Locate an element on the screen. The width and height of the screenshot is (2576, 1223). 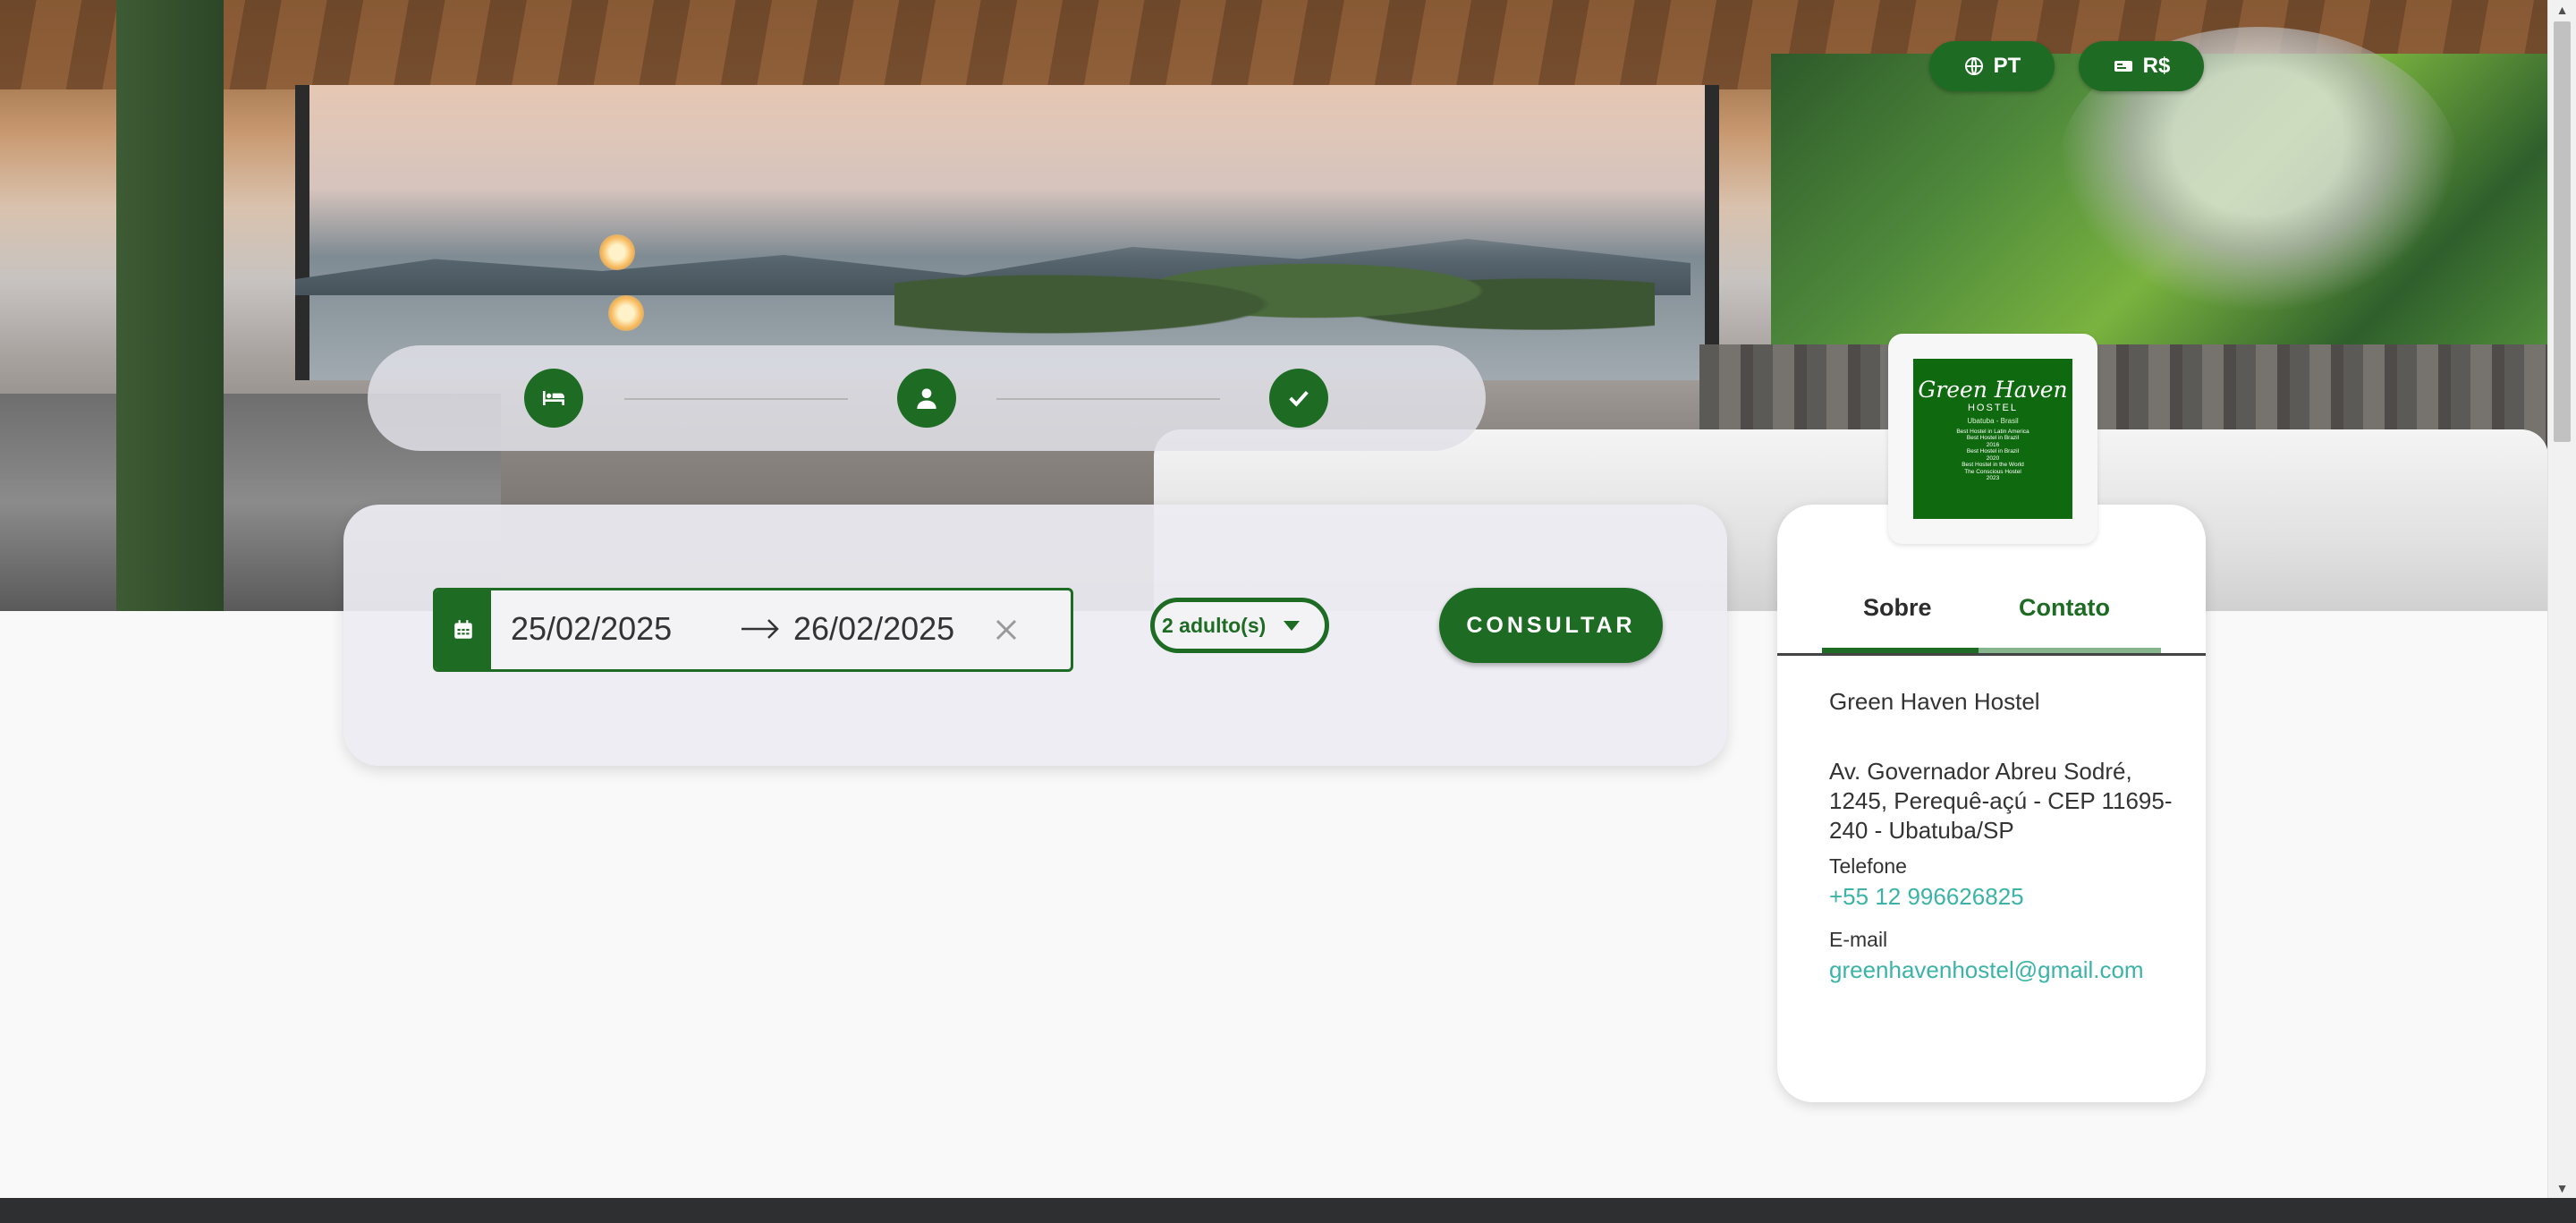
check-icon is located at coordinates (1299, 398).